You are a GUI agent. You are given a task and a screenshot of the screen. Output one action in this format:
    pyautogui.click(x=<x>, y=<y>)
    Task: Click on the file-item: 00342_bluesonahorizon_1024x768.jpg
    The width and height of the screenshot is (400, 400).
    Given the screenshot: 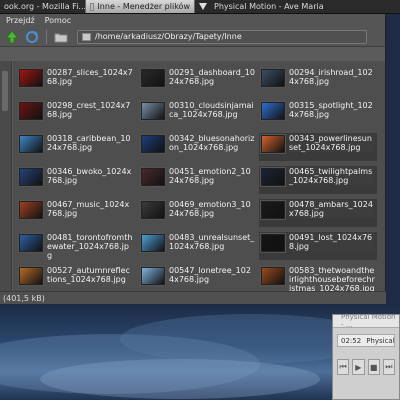 What is the action you would take?
    pyautogui.click(x=198, y=147)
    